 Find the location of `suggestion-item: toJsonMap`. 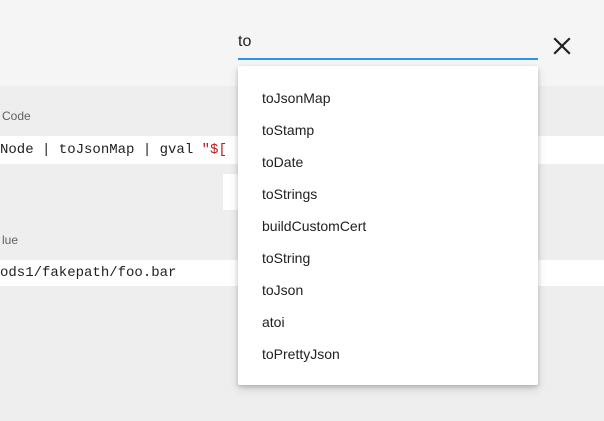

suggestion-item: toJsonMap is located at coordinates (388, 98).